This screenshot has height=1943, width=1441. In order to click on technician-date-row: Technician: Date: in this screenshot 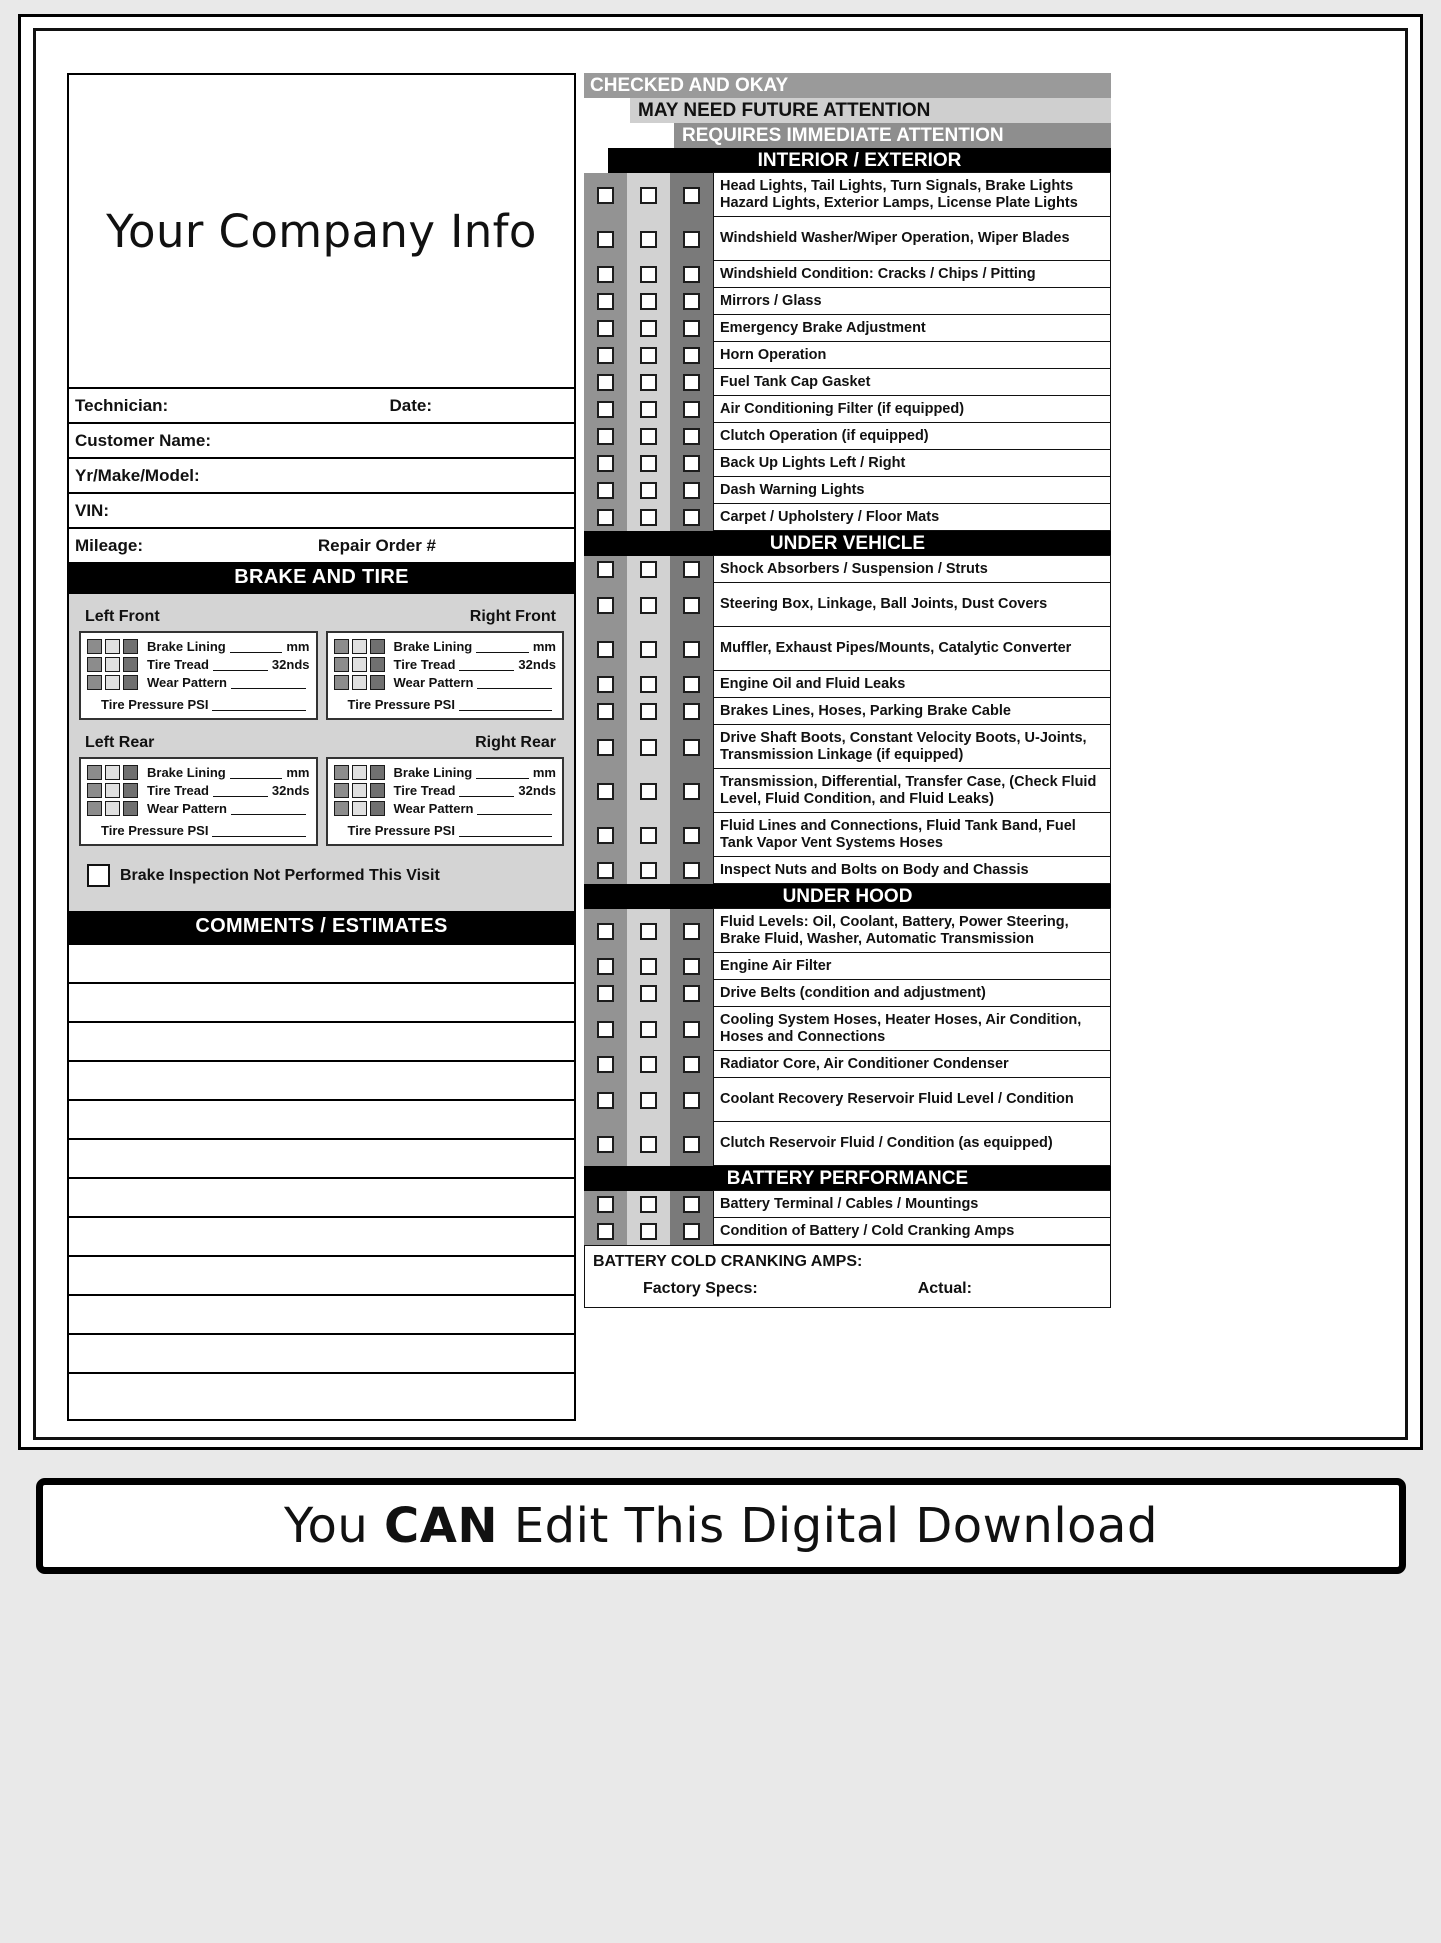, I will do `click(321, 404)`.